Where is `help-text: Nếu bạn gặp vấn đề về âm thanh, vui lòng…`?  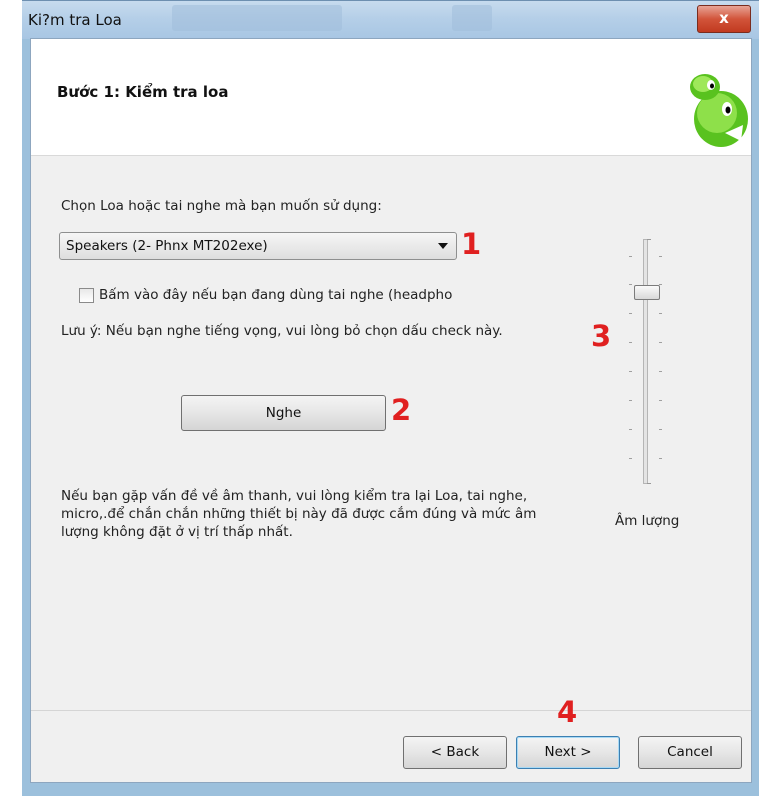
help-text: Nếu bạn gặp vấn đề về âm thanh, vui lòng… is located at coordinates (299, 514).